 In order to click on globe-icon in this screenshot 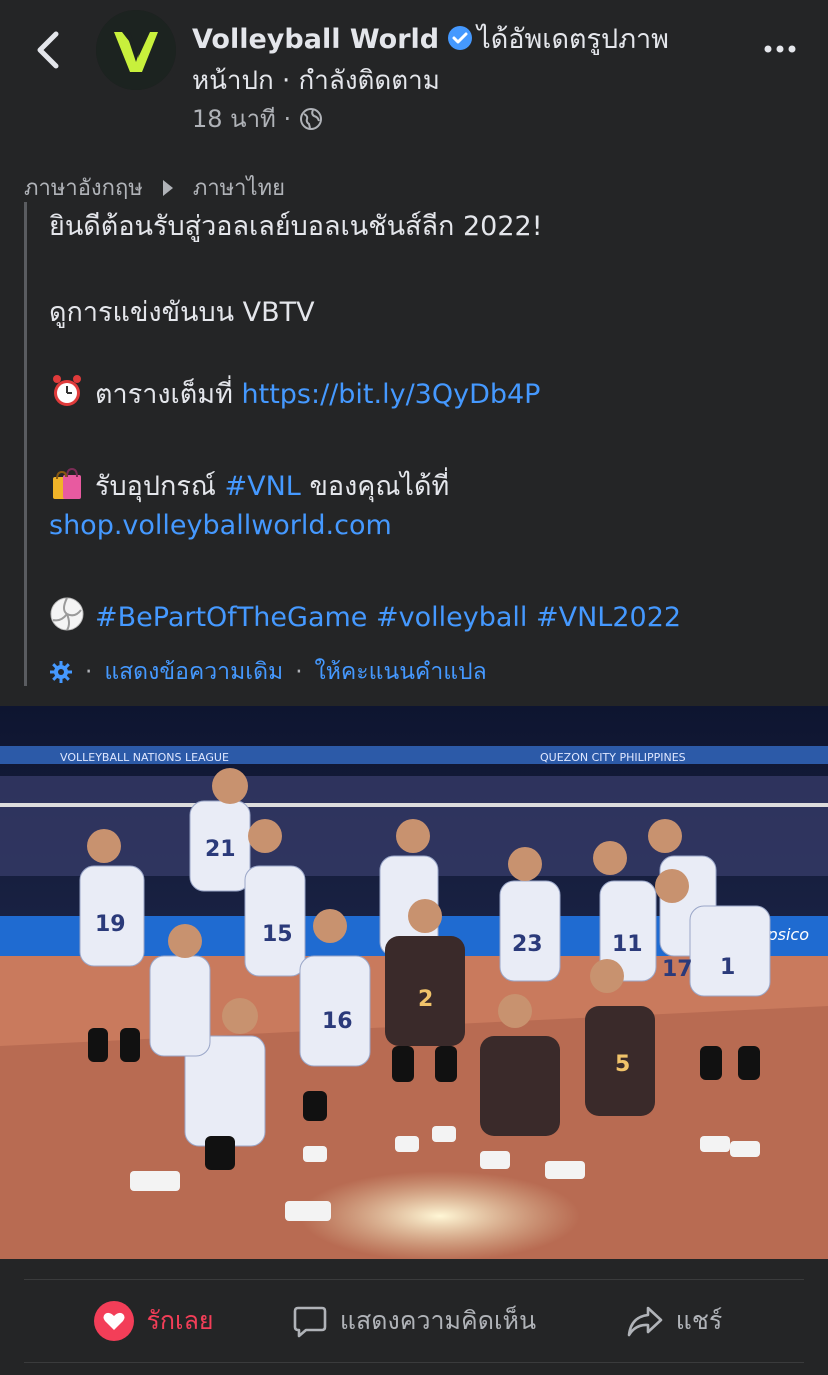, I will do `click(311, 119)`.